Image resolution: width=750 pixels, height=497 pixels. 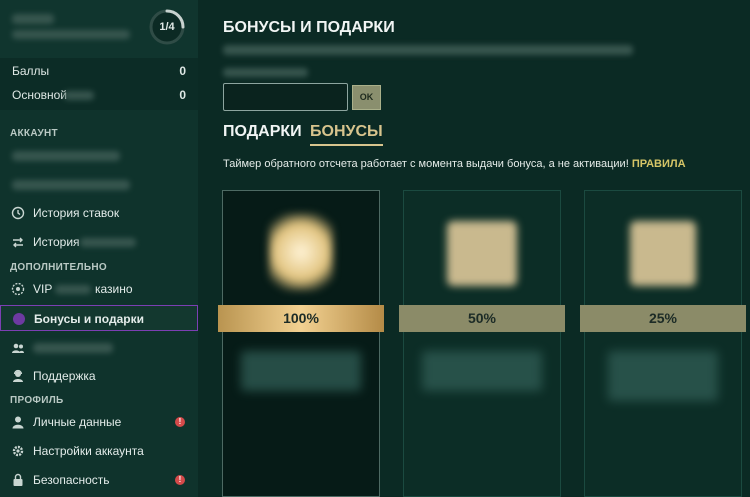 I want to click on sidebar-item-label: Поддержка, so click(x=64, y=376).